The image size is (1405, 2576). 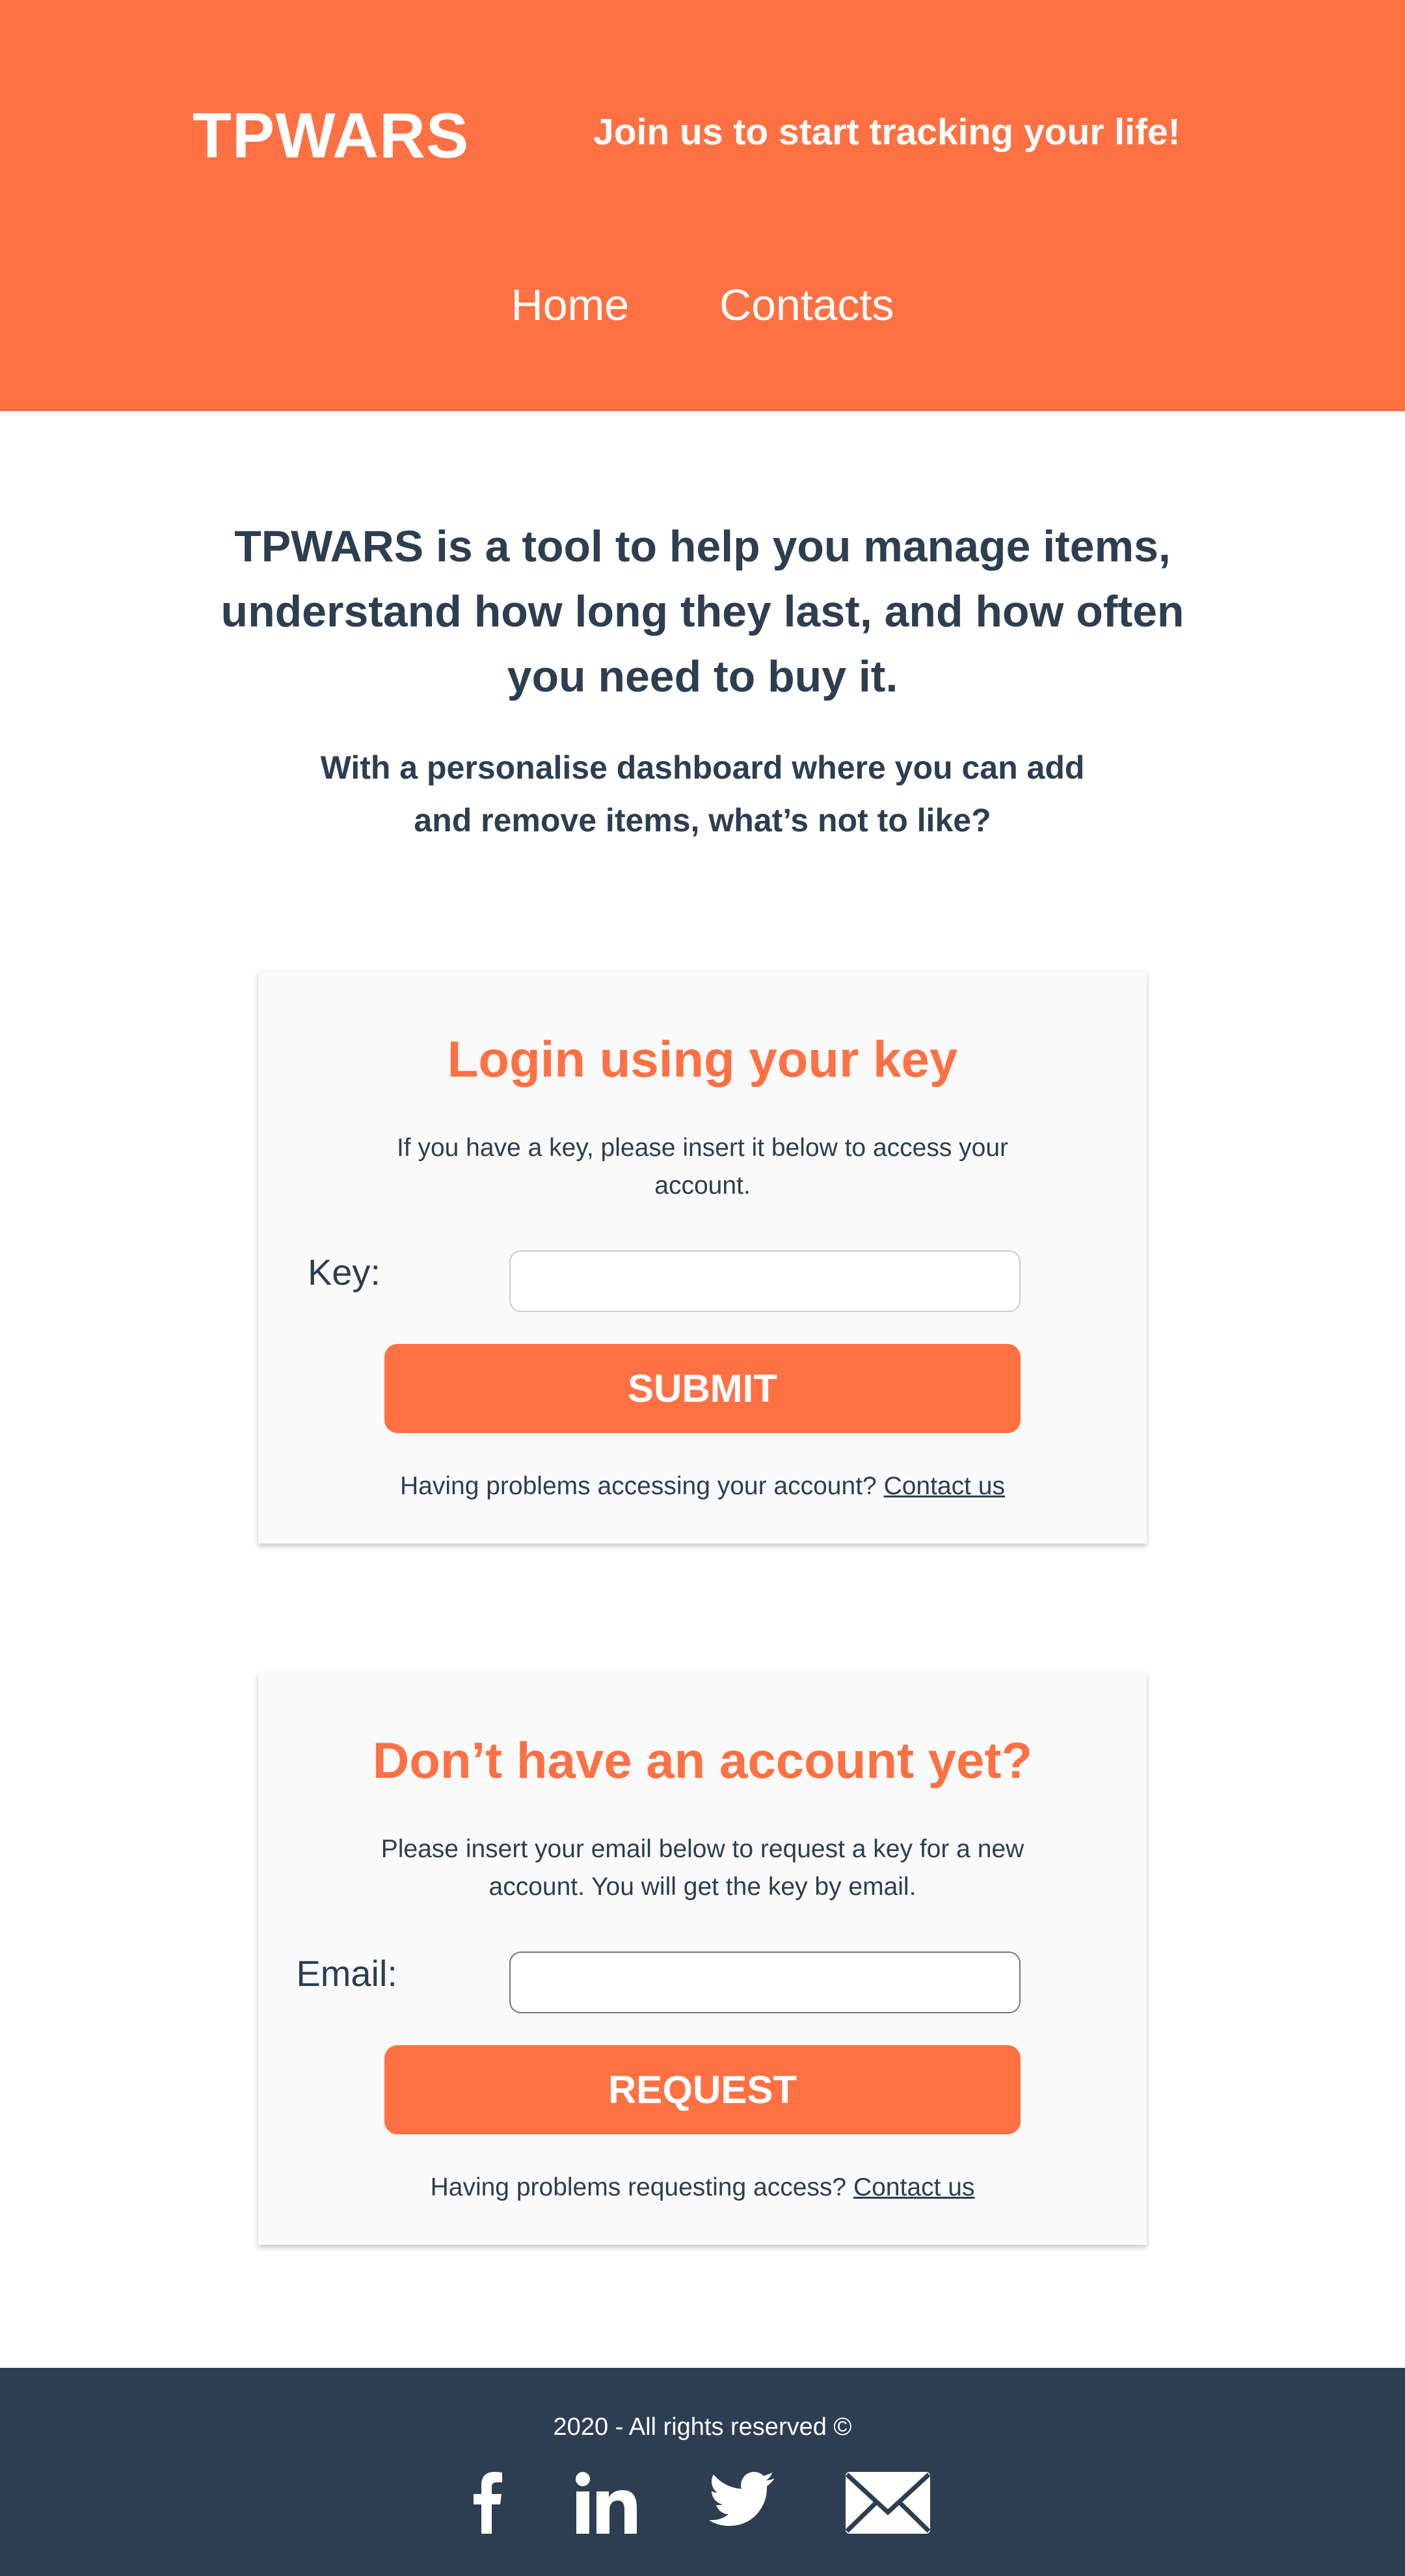 What do you see at coordinates (888, 2503) in the screenshot?
I see `email-icon` at bounding box center [888, 2503].